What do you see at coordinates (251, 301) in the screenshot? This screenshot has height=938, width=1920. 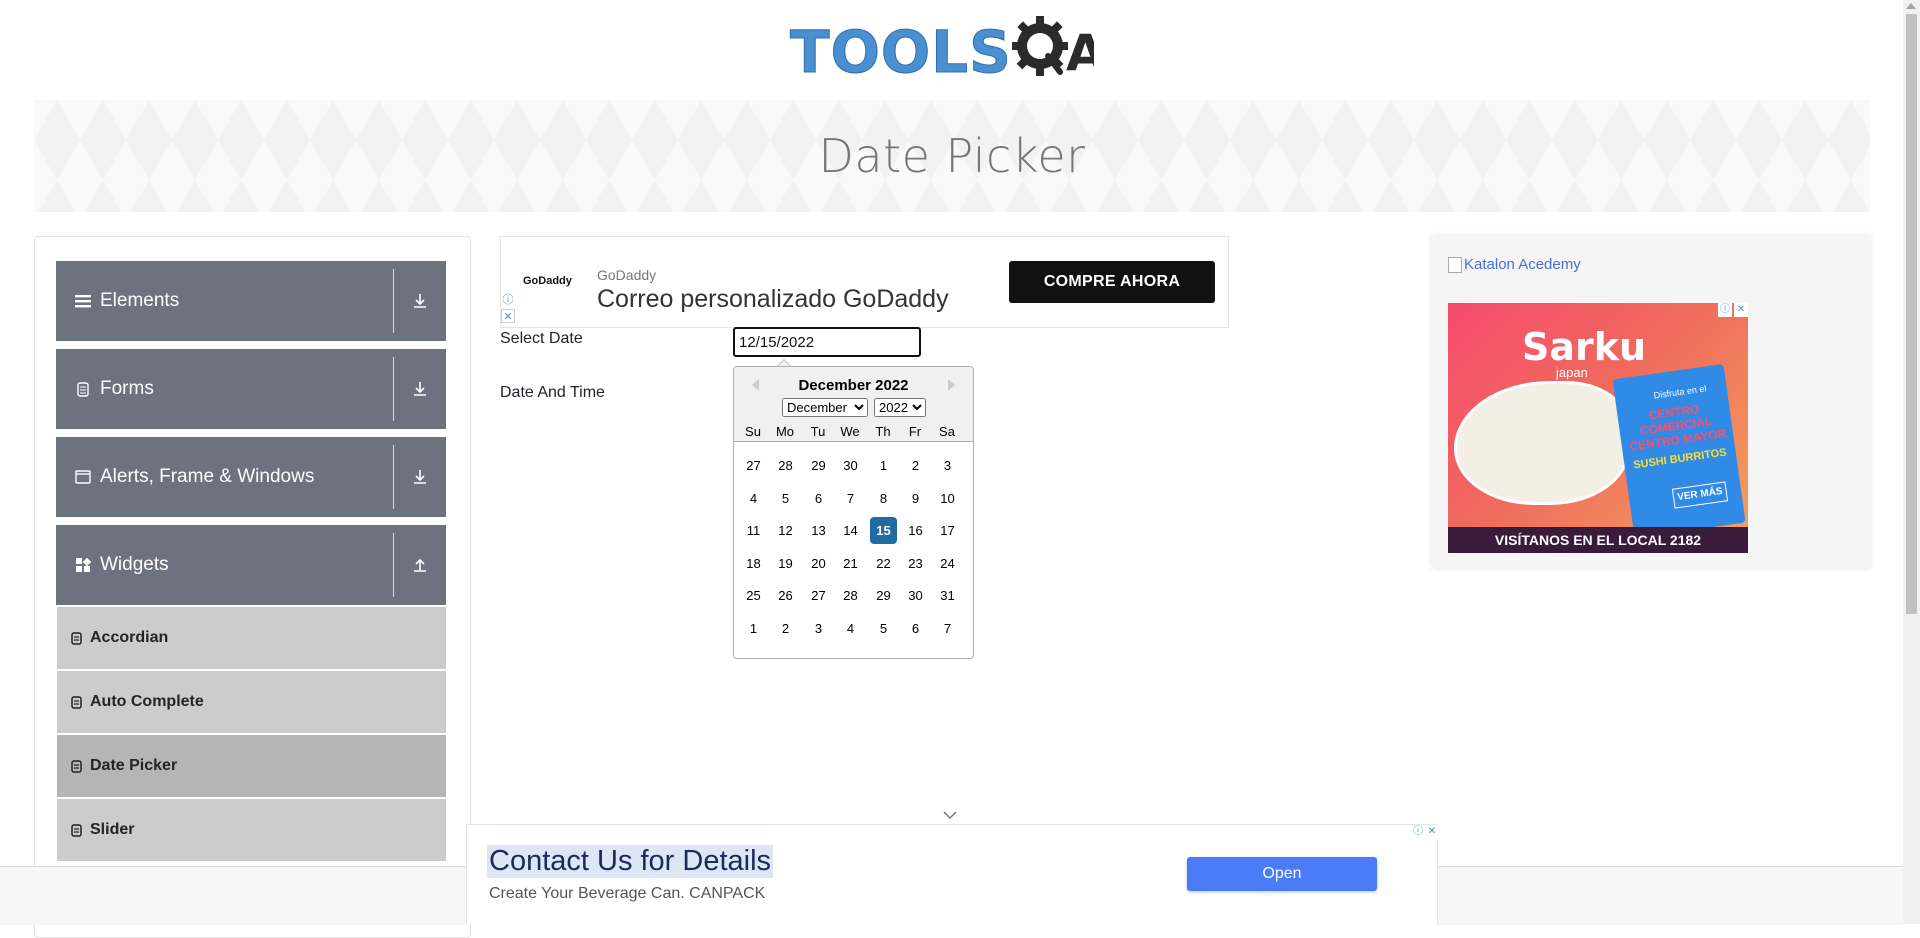 I see `sidebar-group-elements: Elements` at bounding box center [251, 301].